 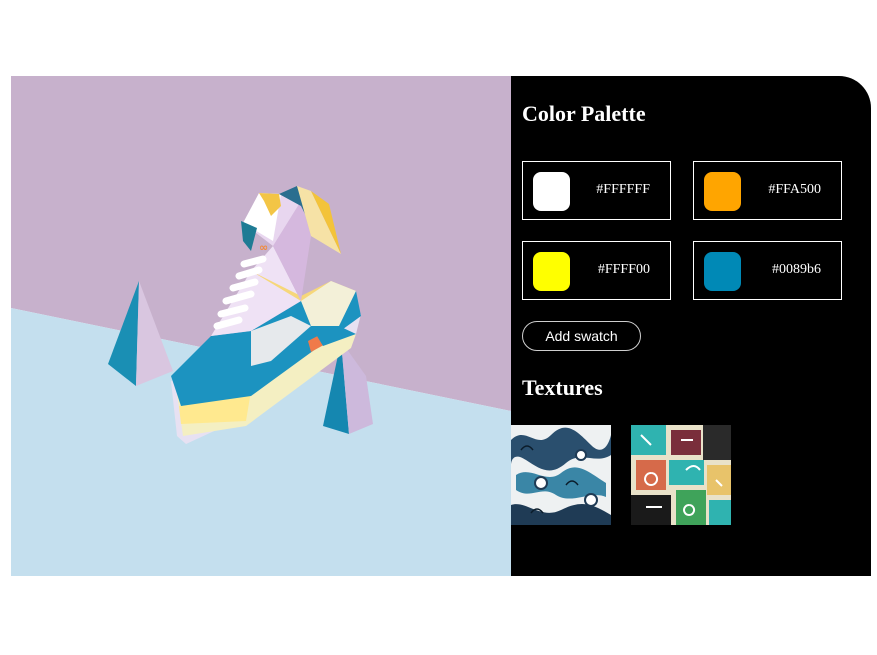 I want to click on swatch-hex: #FFFFFF, so click(x=623, y=189).